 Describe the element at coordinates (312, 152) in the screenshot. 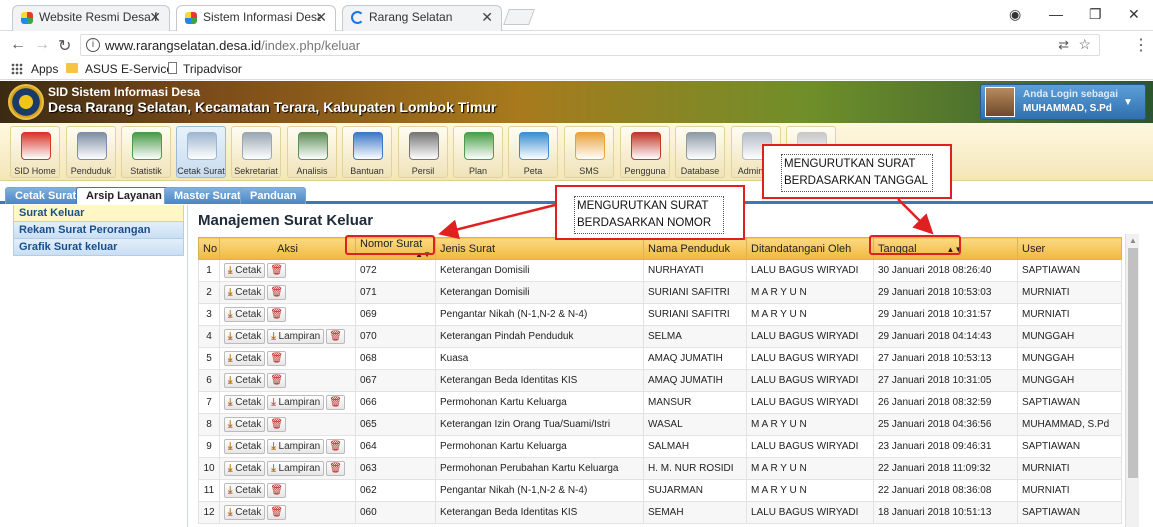

I see `toolbar-item-analisis: Analisis` at that location.